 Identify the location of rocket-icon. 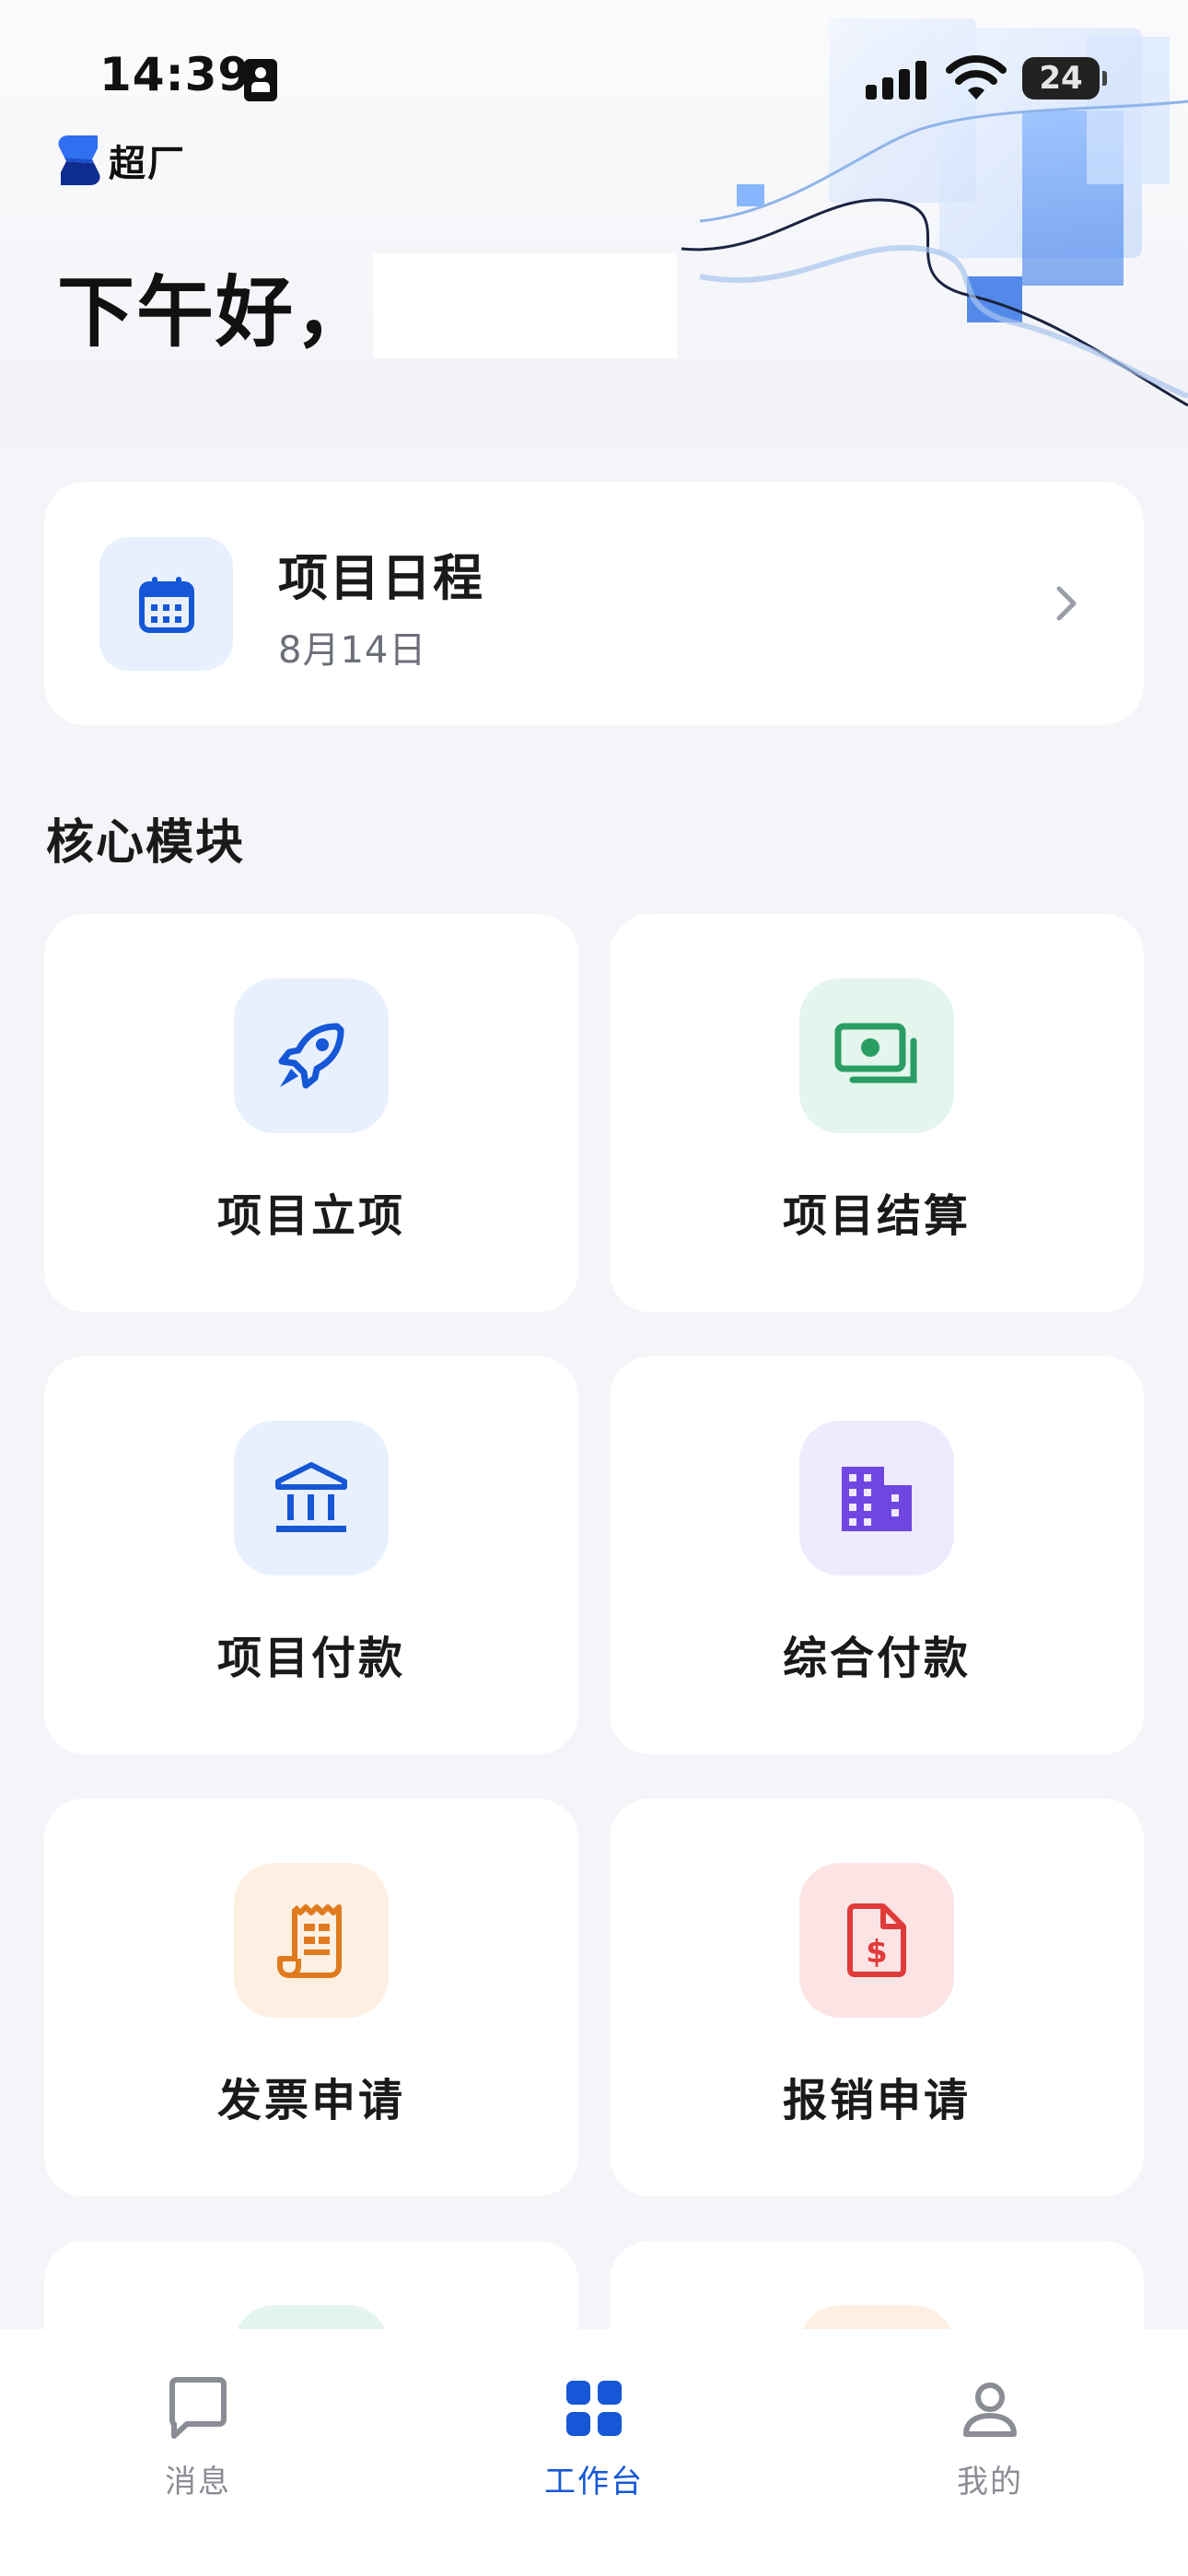
(311, 1056).